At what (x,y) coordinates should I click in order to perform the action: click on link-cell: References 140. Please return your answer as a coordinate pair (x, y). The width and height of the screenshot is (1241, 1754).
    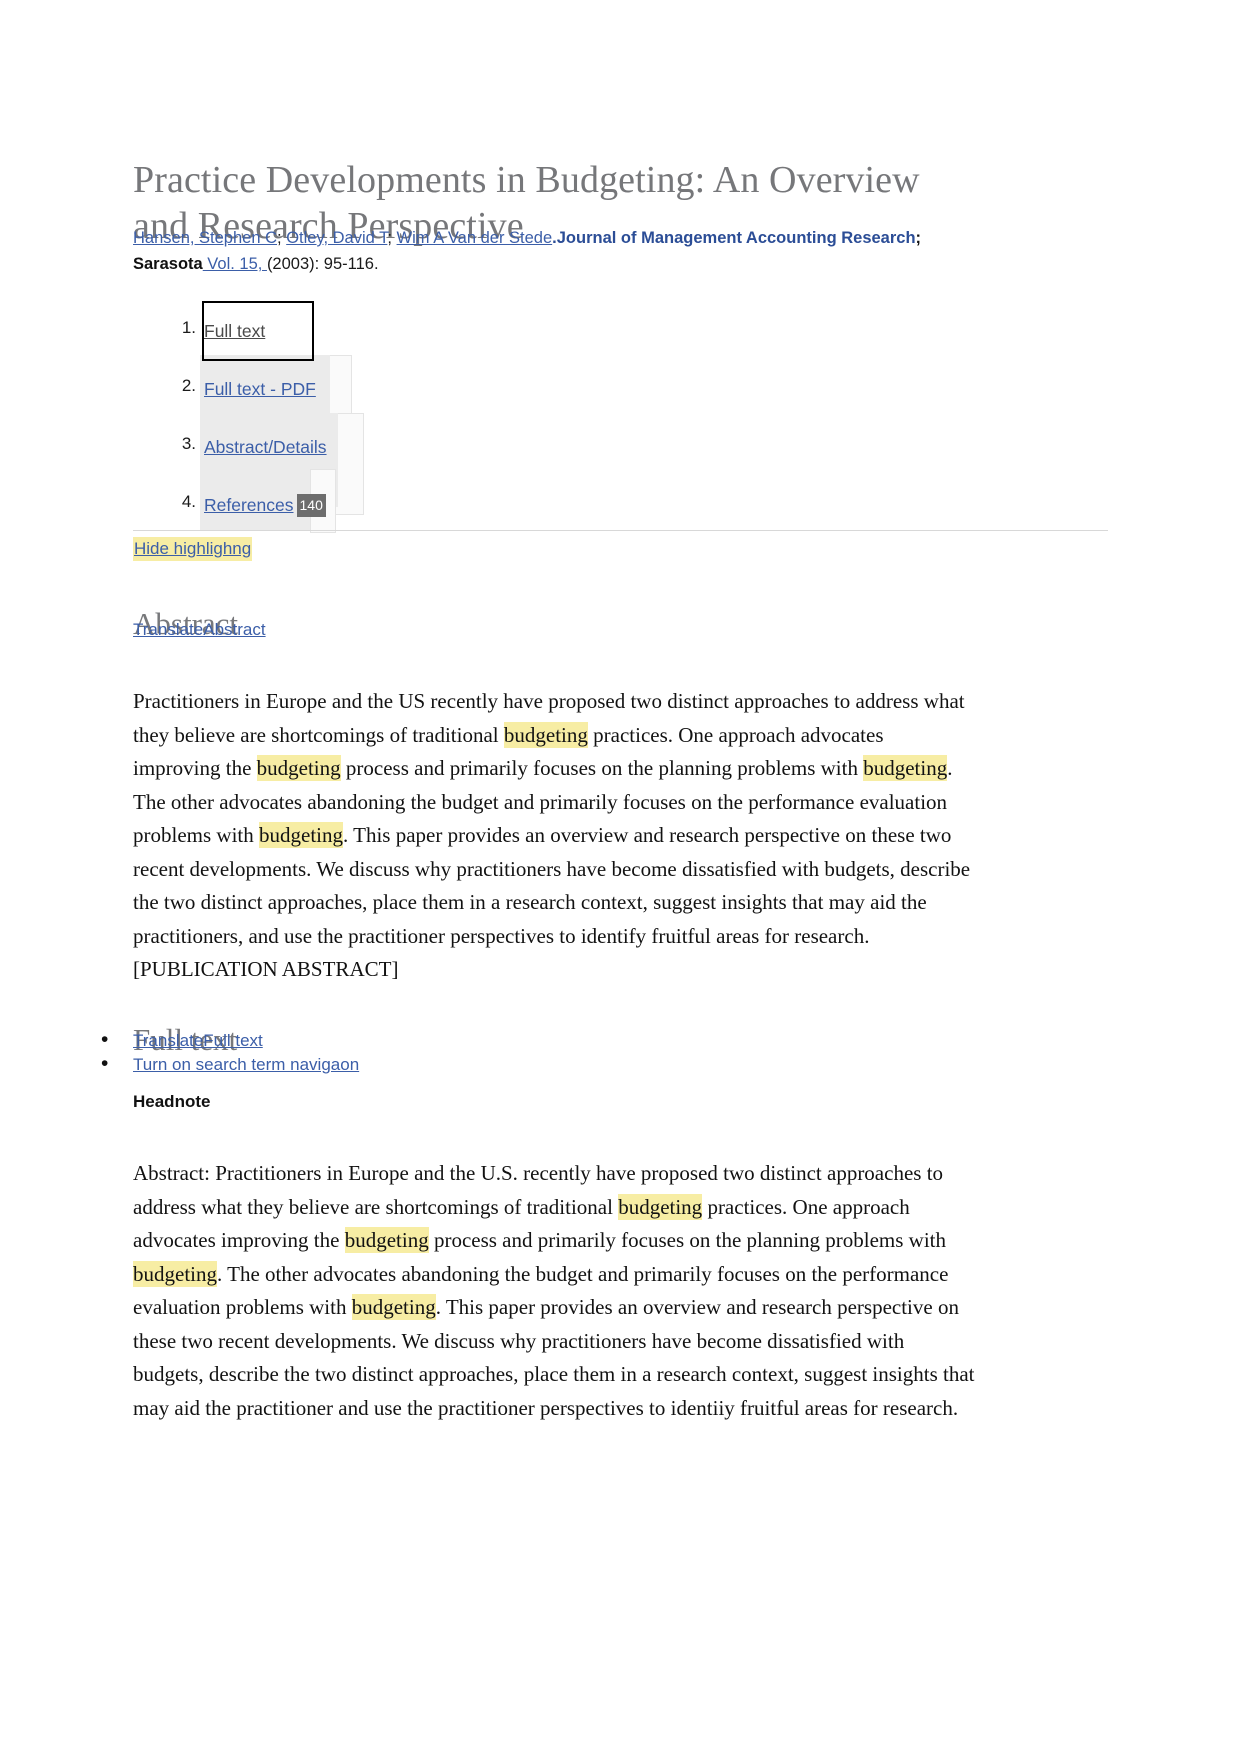
    Looking at the image, I should click on (264, 505).